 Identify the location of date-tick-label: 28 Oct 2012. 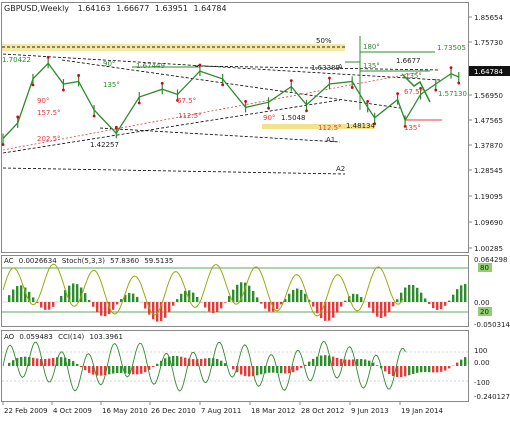
(322, 411).